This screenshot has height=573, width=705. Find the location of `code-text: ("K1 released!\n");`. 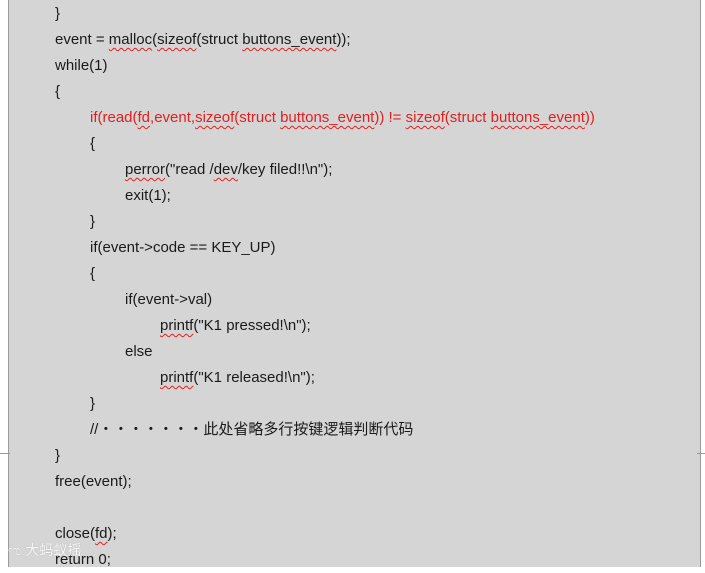

code-text: ("K1 released!\n"); is located at coordinates (254, 377).